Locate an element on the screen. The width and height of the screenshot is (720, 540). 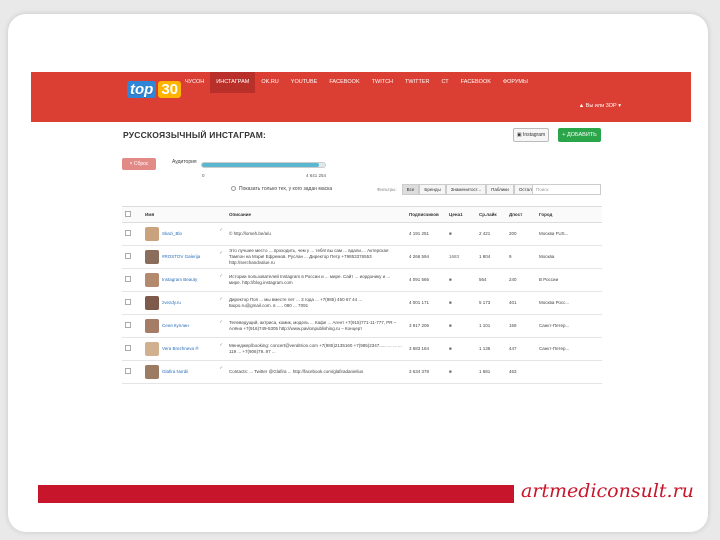
col-price: Цена1 is located at coordinates (461, 214).